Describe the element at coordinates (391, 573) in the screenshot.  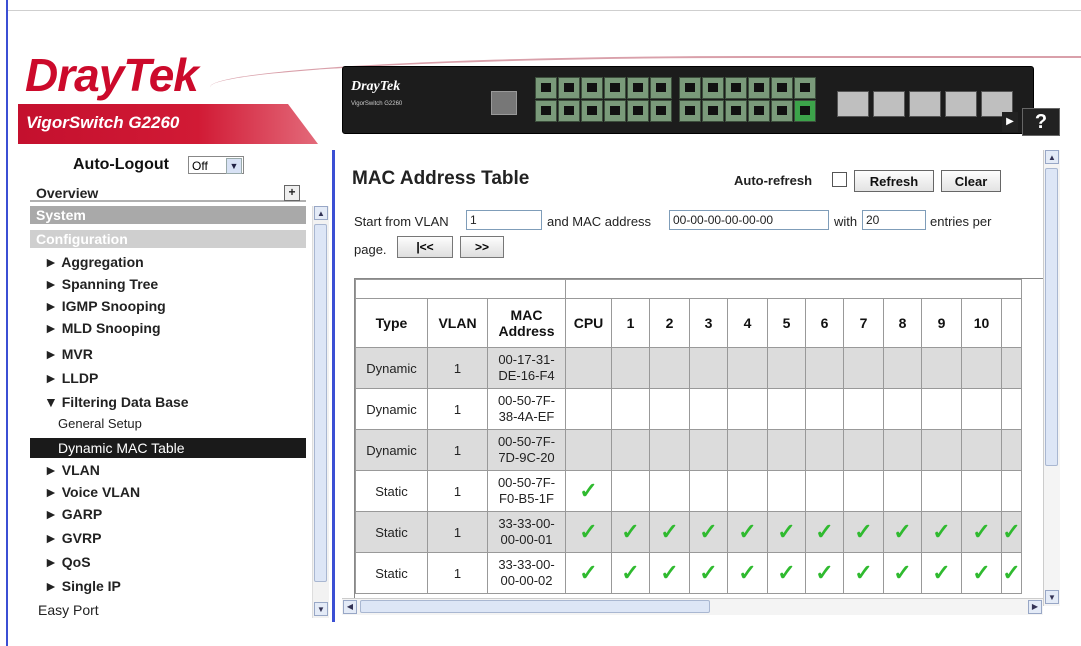
I see `cell-type: Static` at that location.